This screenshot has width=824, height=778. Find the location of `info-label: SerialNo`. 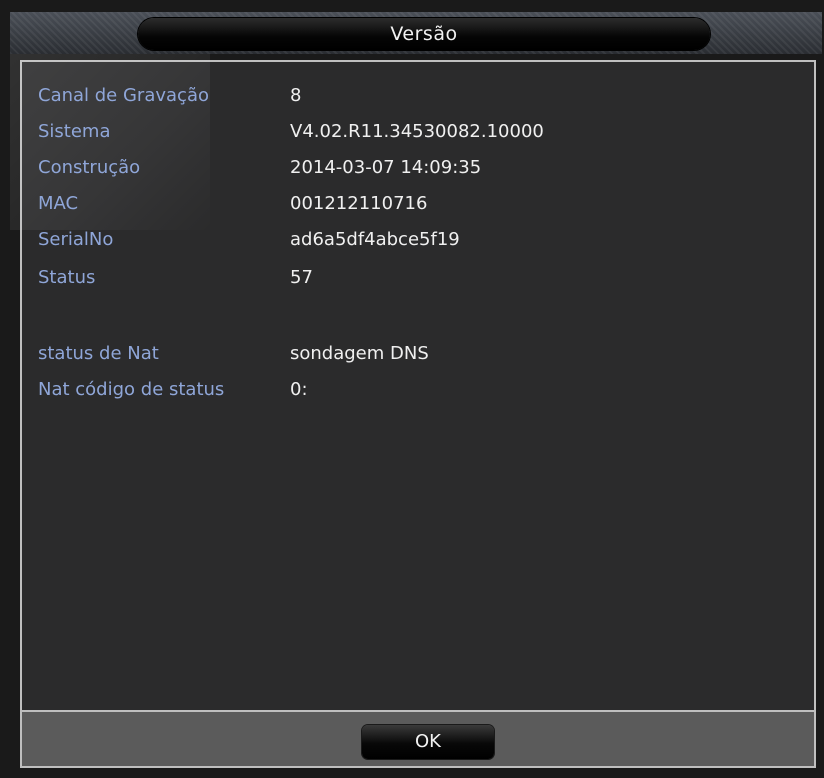

info-label: SerialNo is located at coordinates (76, 239).